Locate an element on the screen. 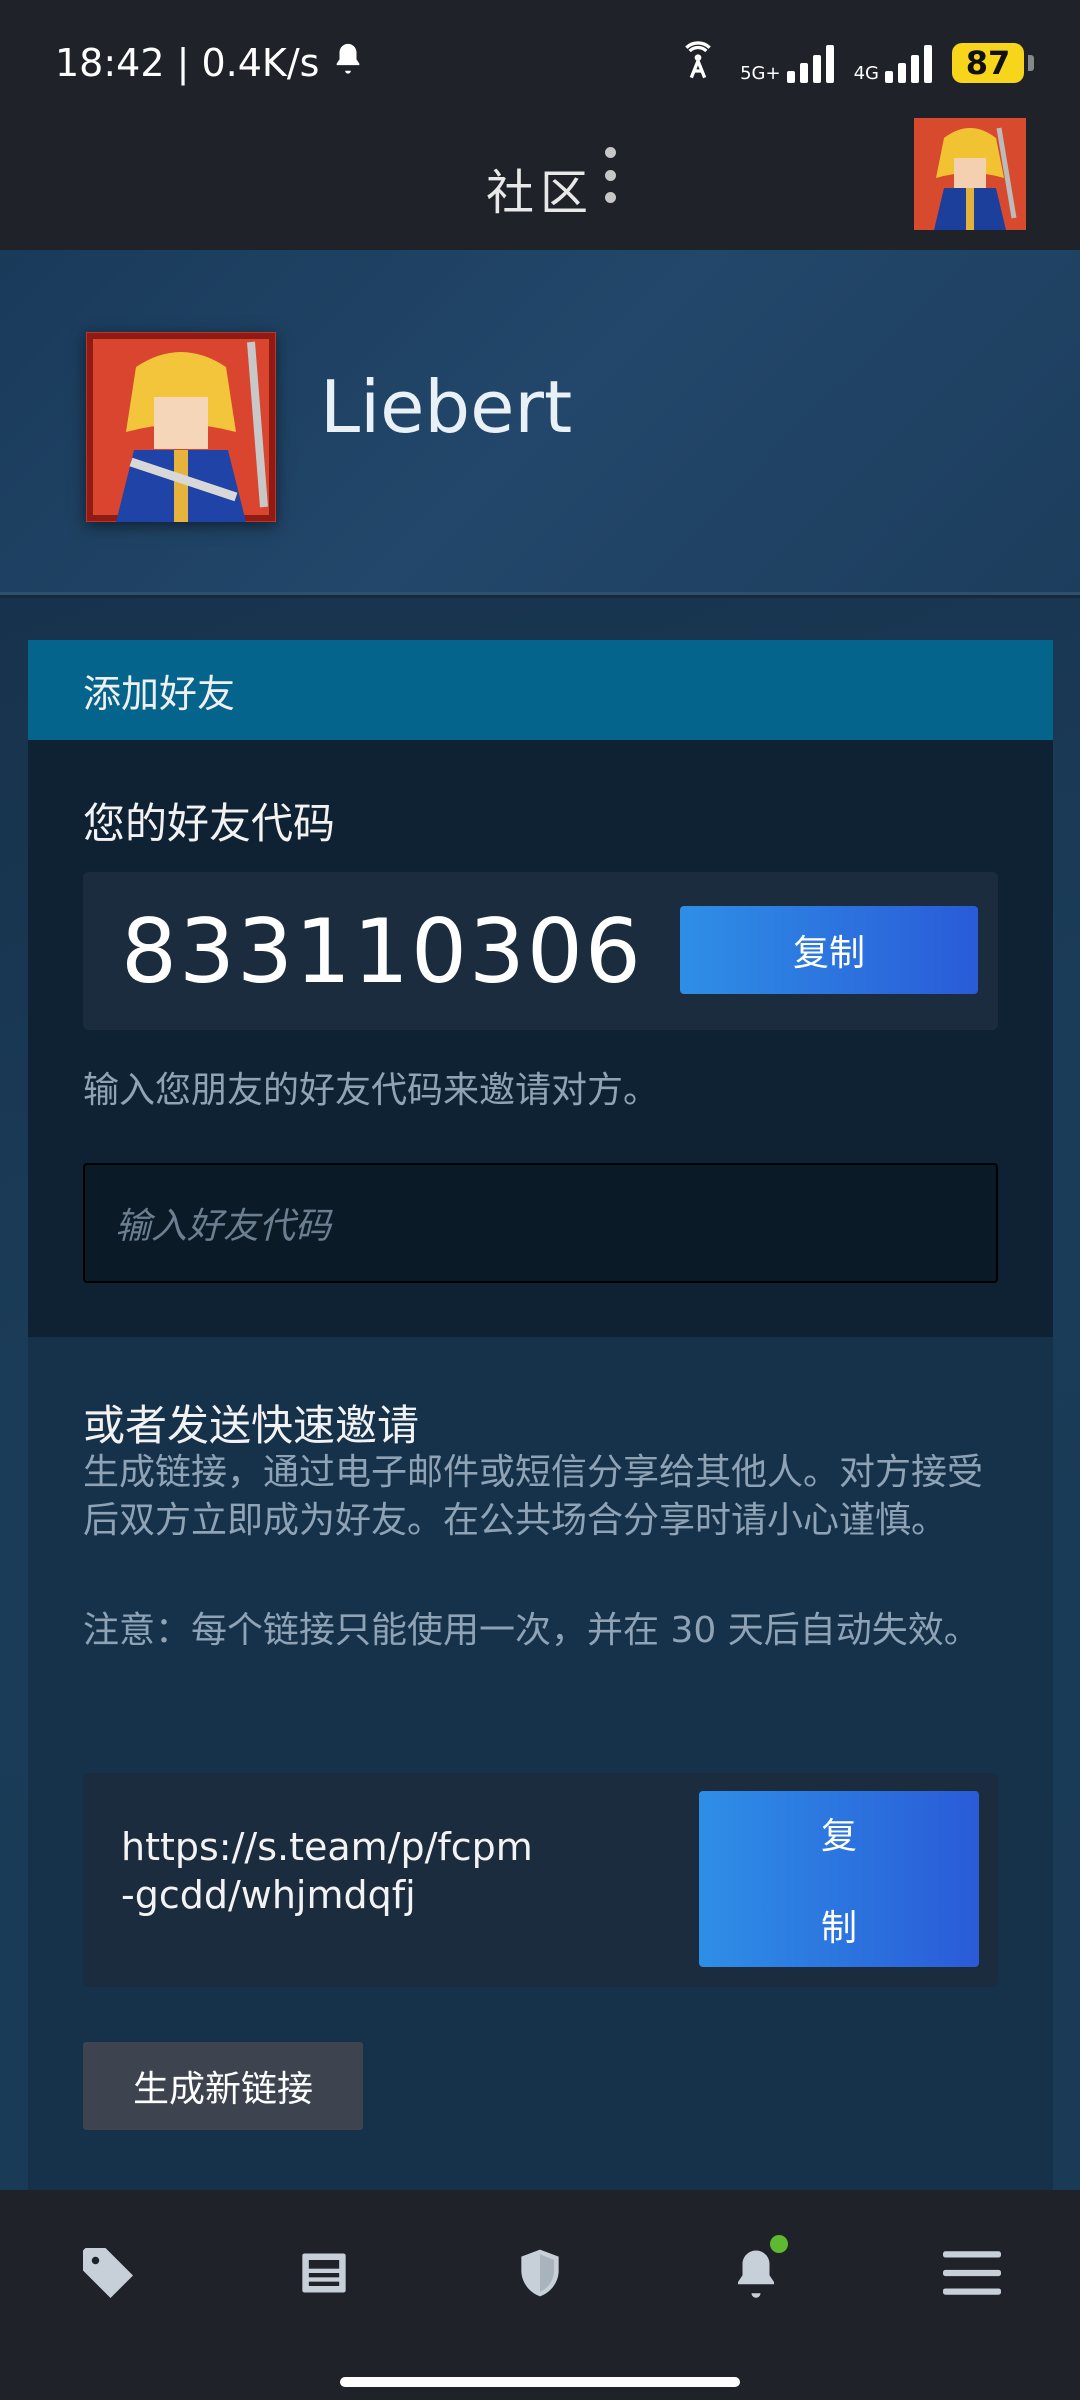 The width and height of the screenshot is (1080, 2400). app-header: 社区 is located at coordinates (540, 184).